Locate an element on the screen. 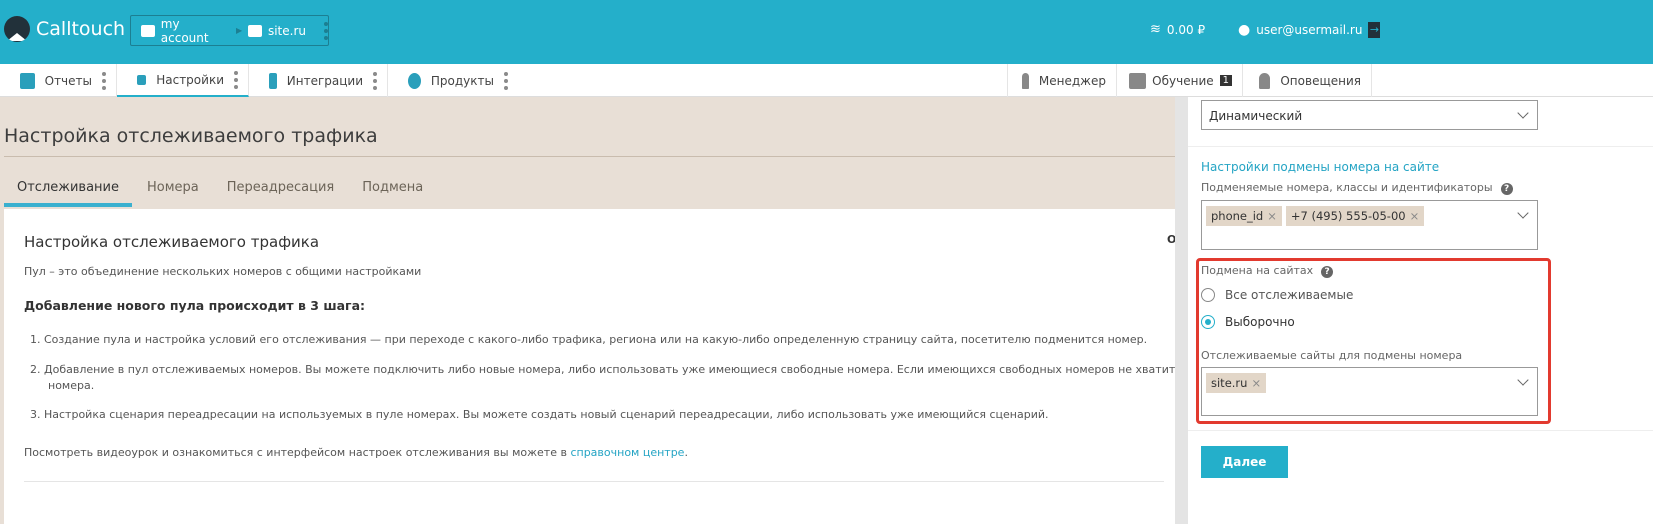  tag: +7 (495) 555-05-00 × is located at coordinates (1355, 216).